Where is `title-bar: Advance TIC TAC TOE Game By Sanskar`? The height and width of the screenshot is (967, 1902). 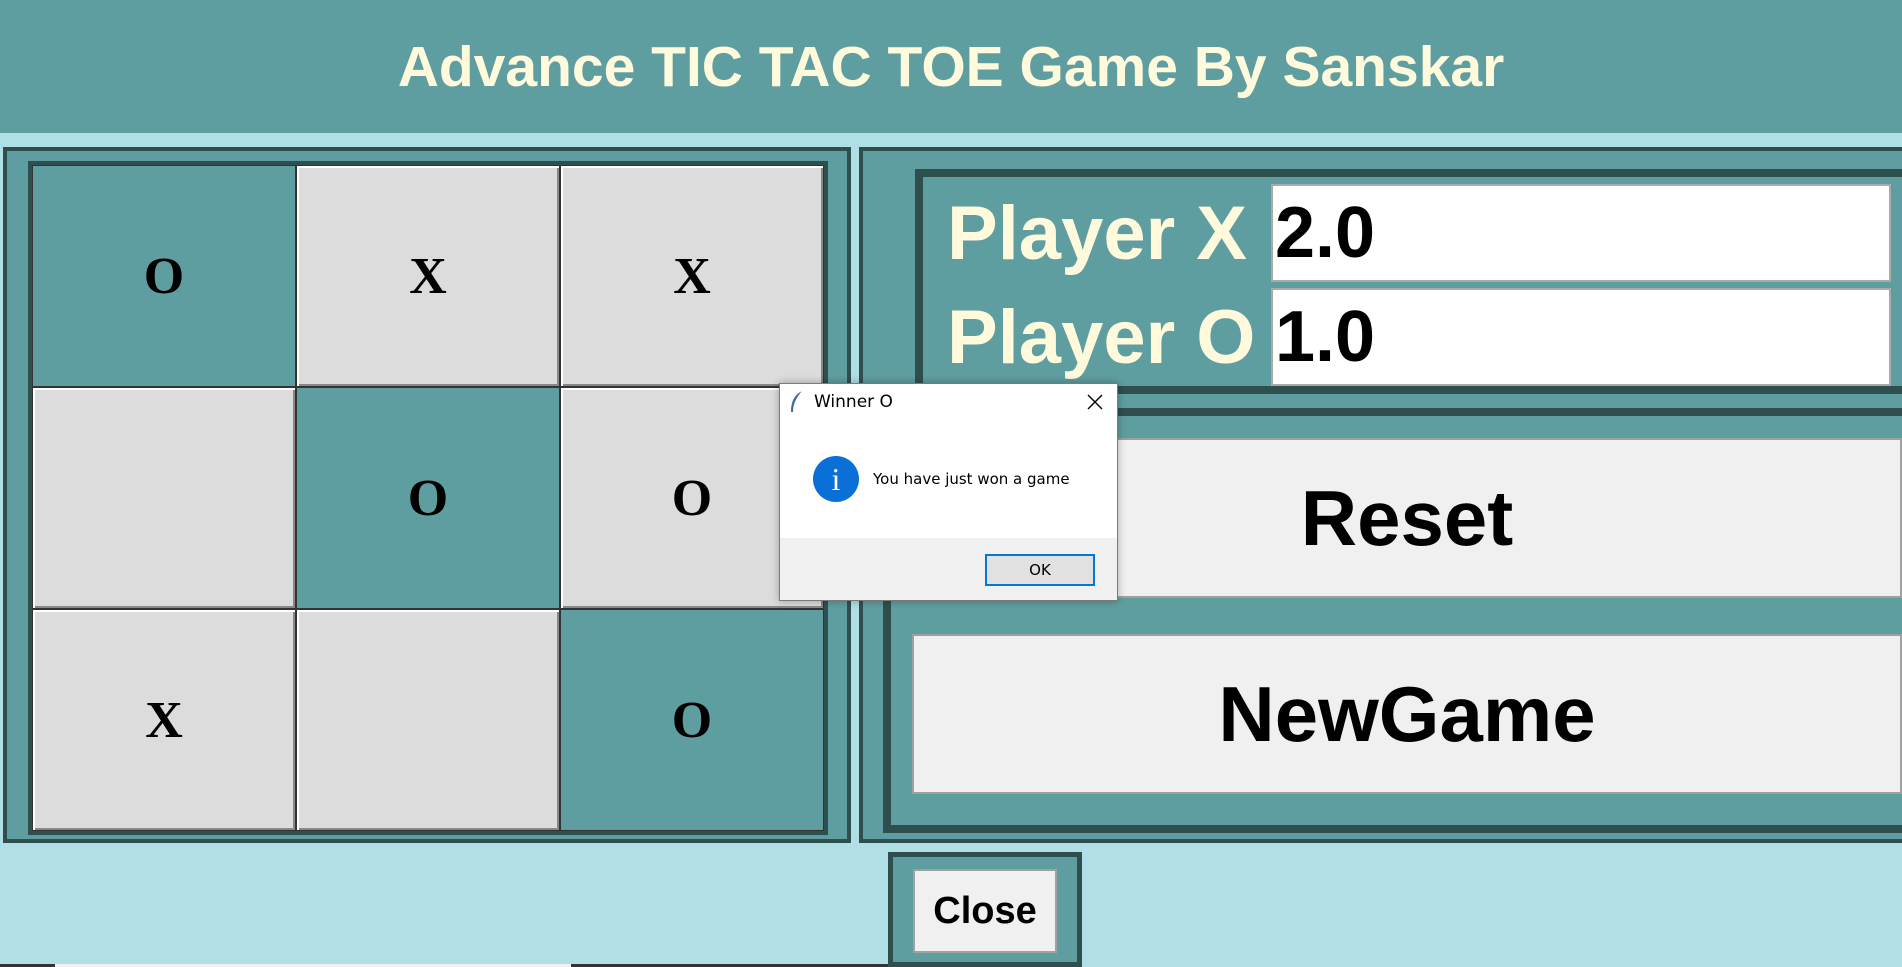 title-bar: Advance TIC TAC TOE Game By Sanskar is located at coordinates (951, 66).